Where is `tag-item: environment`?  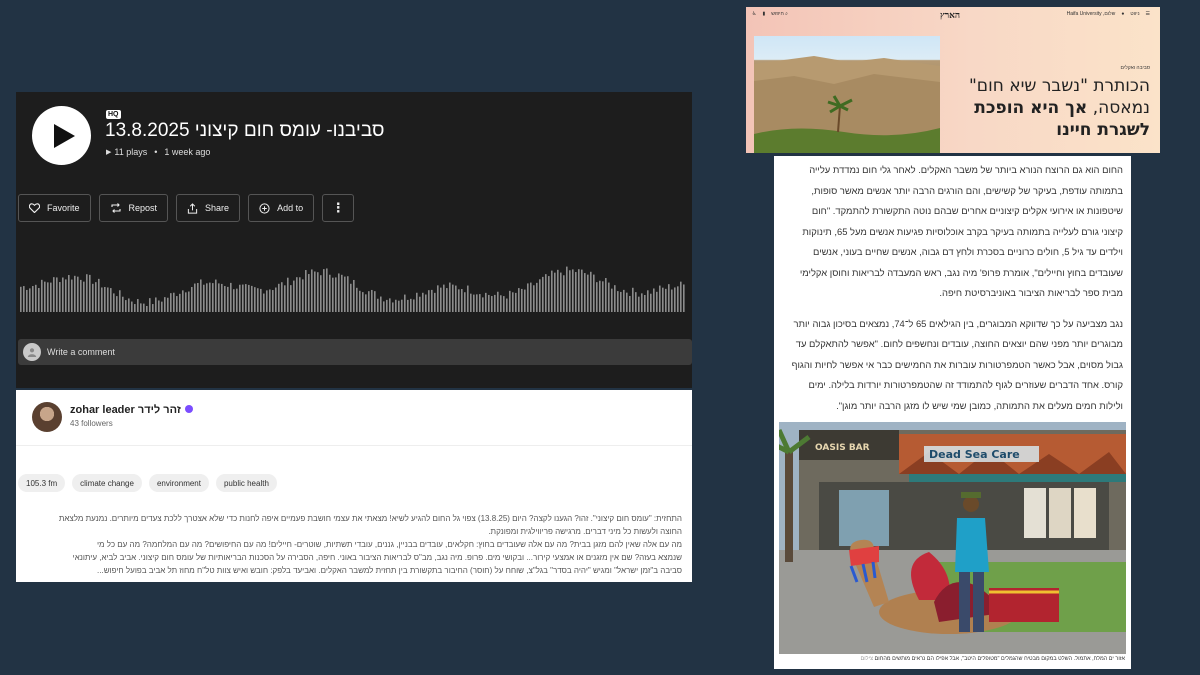 tag-item: environment is located at coordinates (178, 483).